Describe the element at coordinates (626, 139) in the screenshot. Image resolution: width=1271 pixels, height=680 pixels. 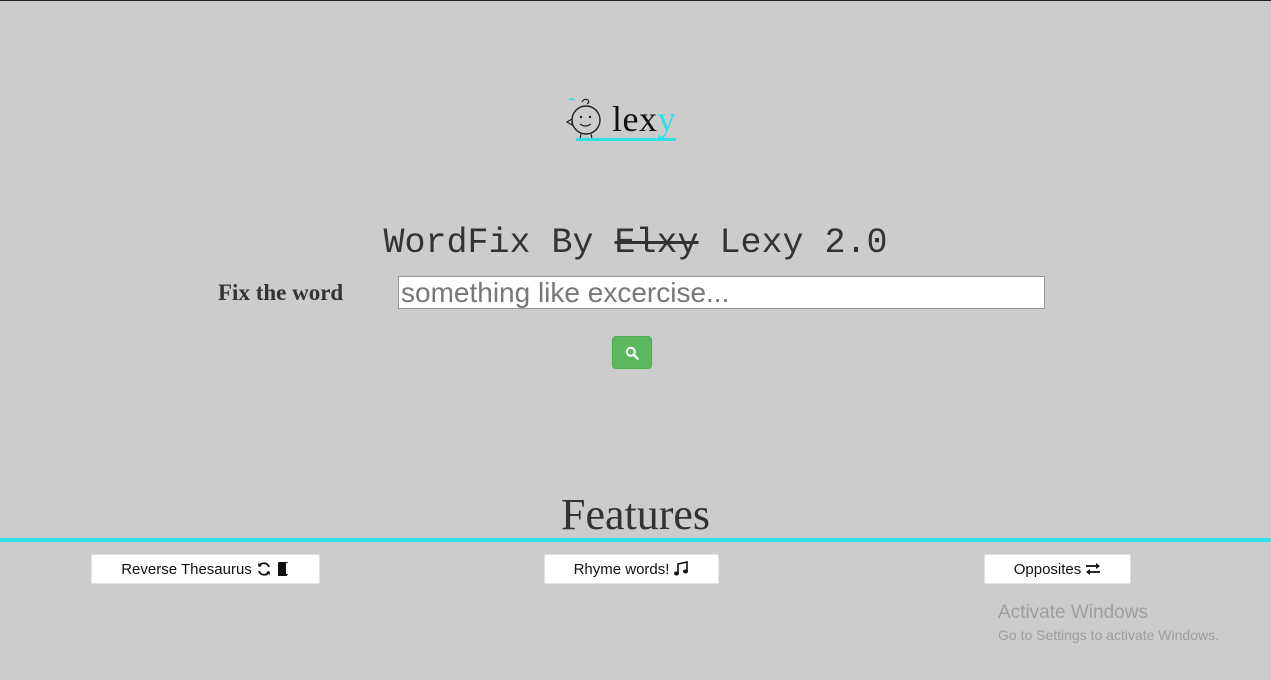
I see `logo-underline` at that location.